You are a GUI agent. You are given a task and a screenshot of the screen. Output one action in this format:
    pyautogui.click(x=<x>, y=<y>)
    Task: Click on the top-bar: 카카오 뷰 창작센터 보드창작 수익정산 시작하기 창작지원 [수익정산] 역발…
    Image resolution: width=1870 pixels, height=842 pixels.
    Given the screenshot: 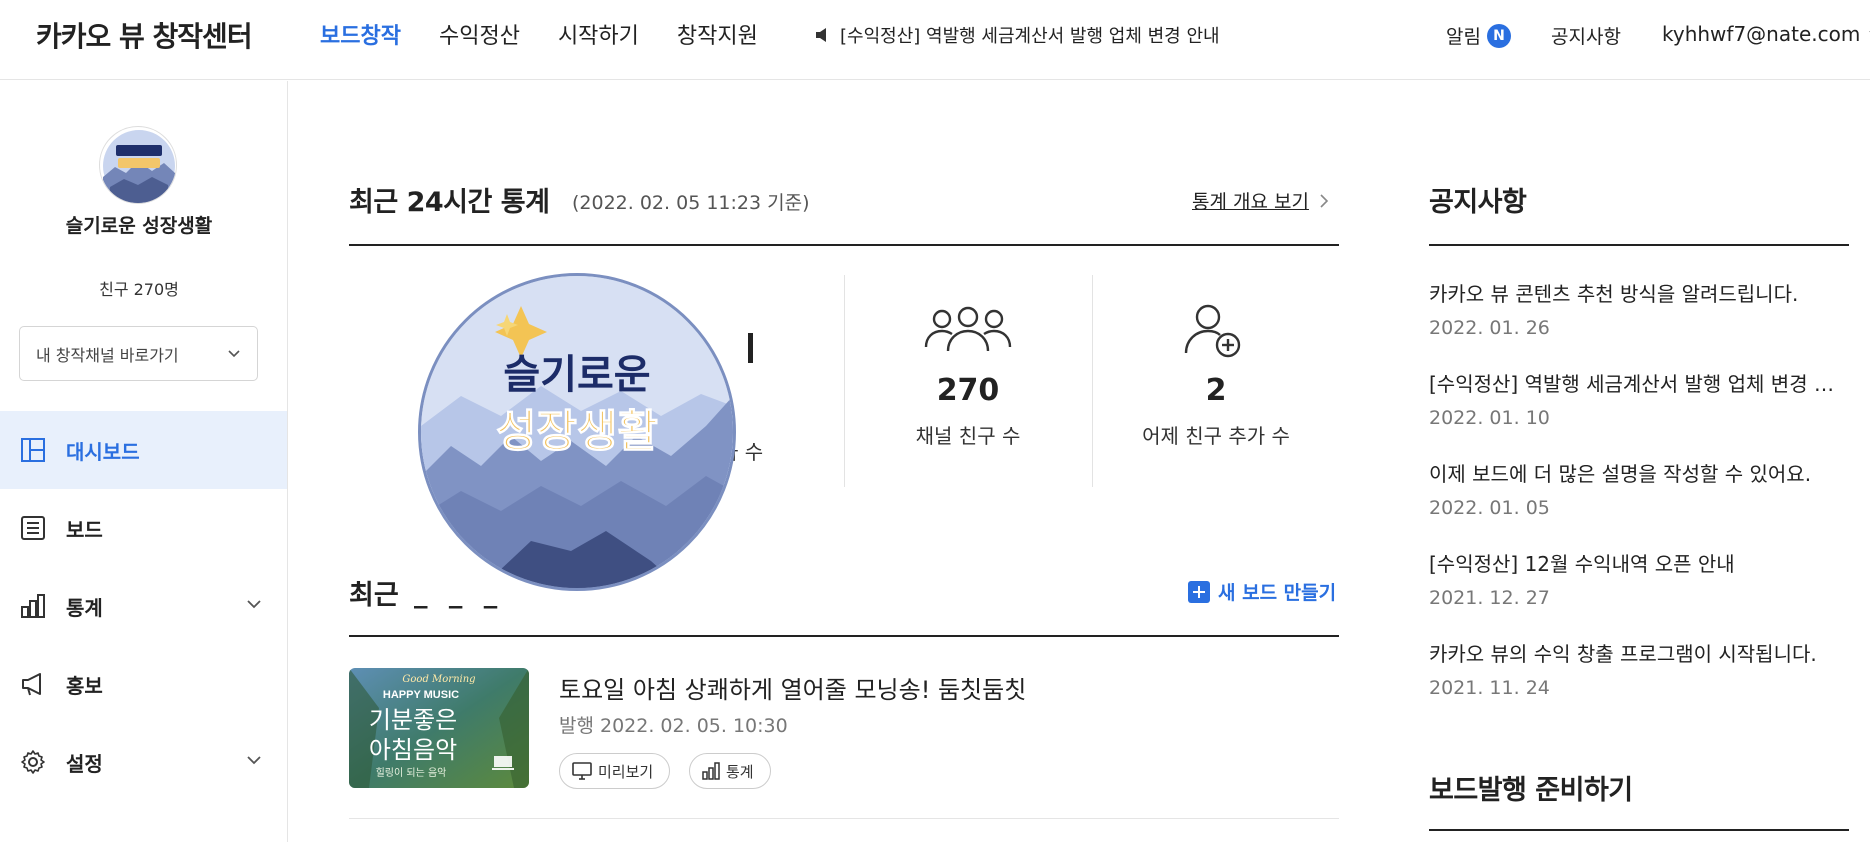 What is the action you would take?
    pyautogui.click(x=935, y=40)
    